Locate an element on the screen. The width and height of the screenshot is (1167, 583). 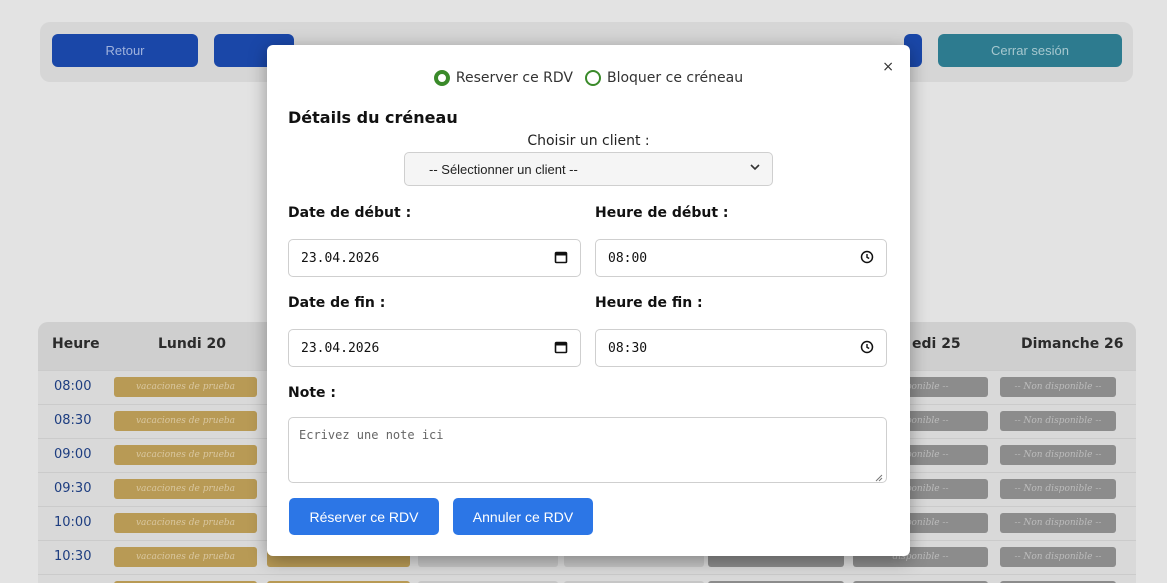
end-time-label: Heure de fin : is located at coordinates (649, 303).